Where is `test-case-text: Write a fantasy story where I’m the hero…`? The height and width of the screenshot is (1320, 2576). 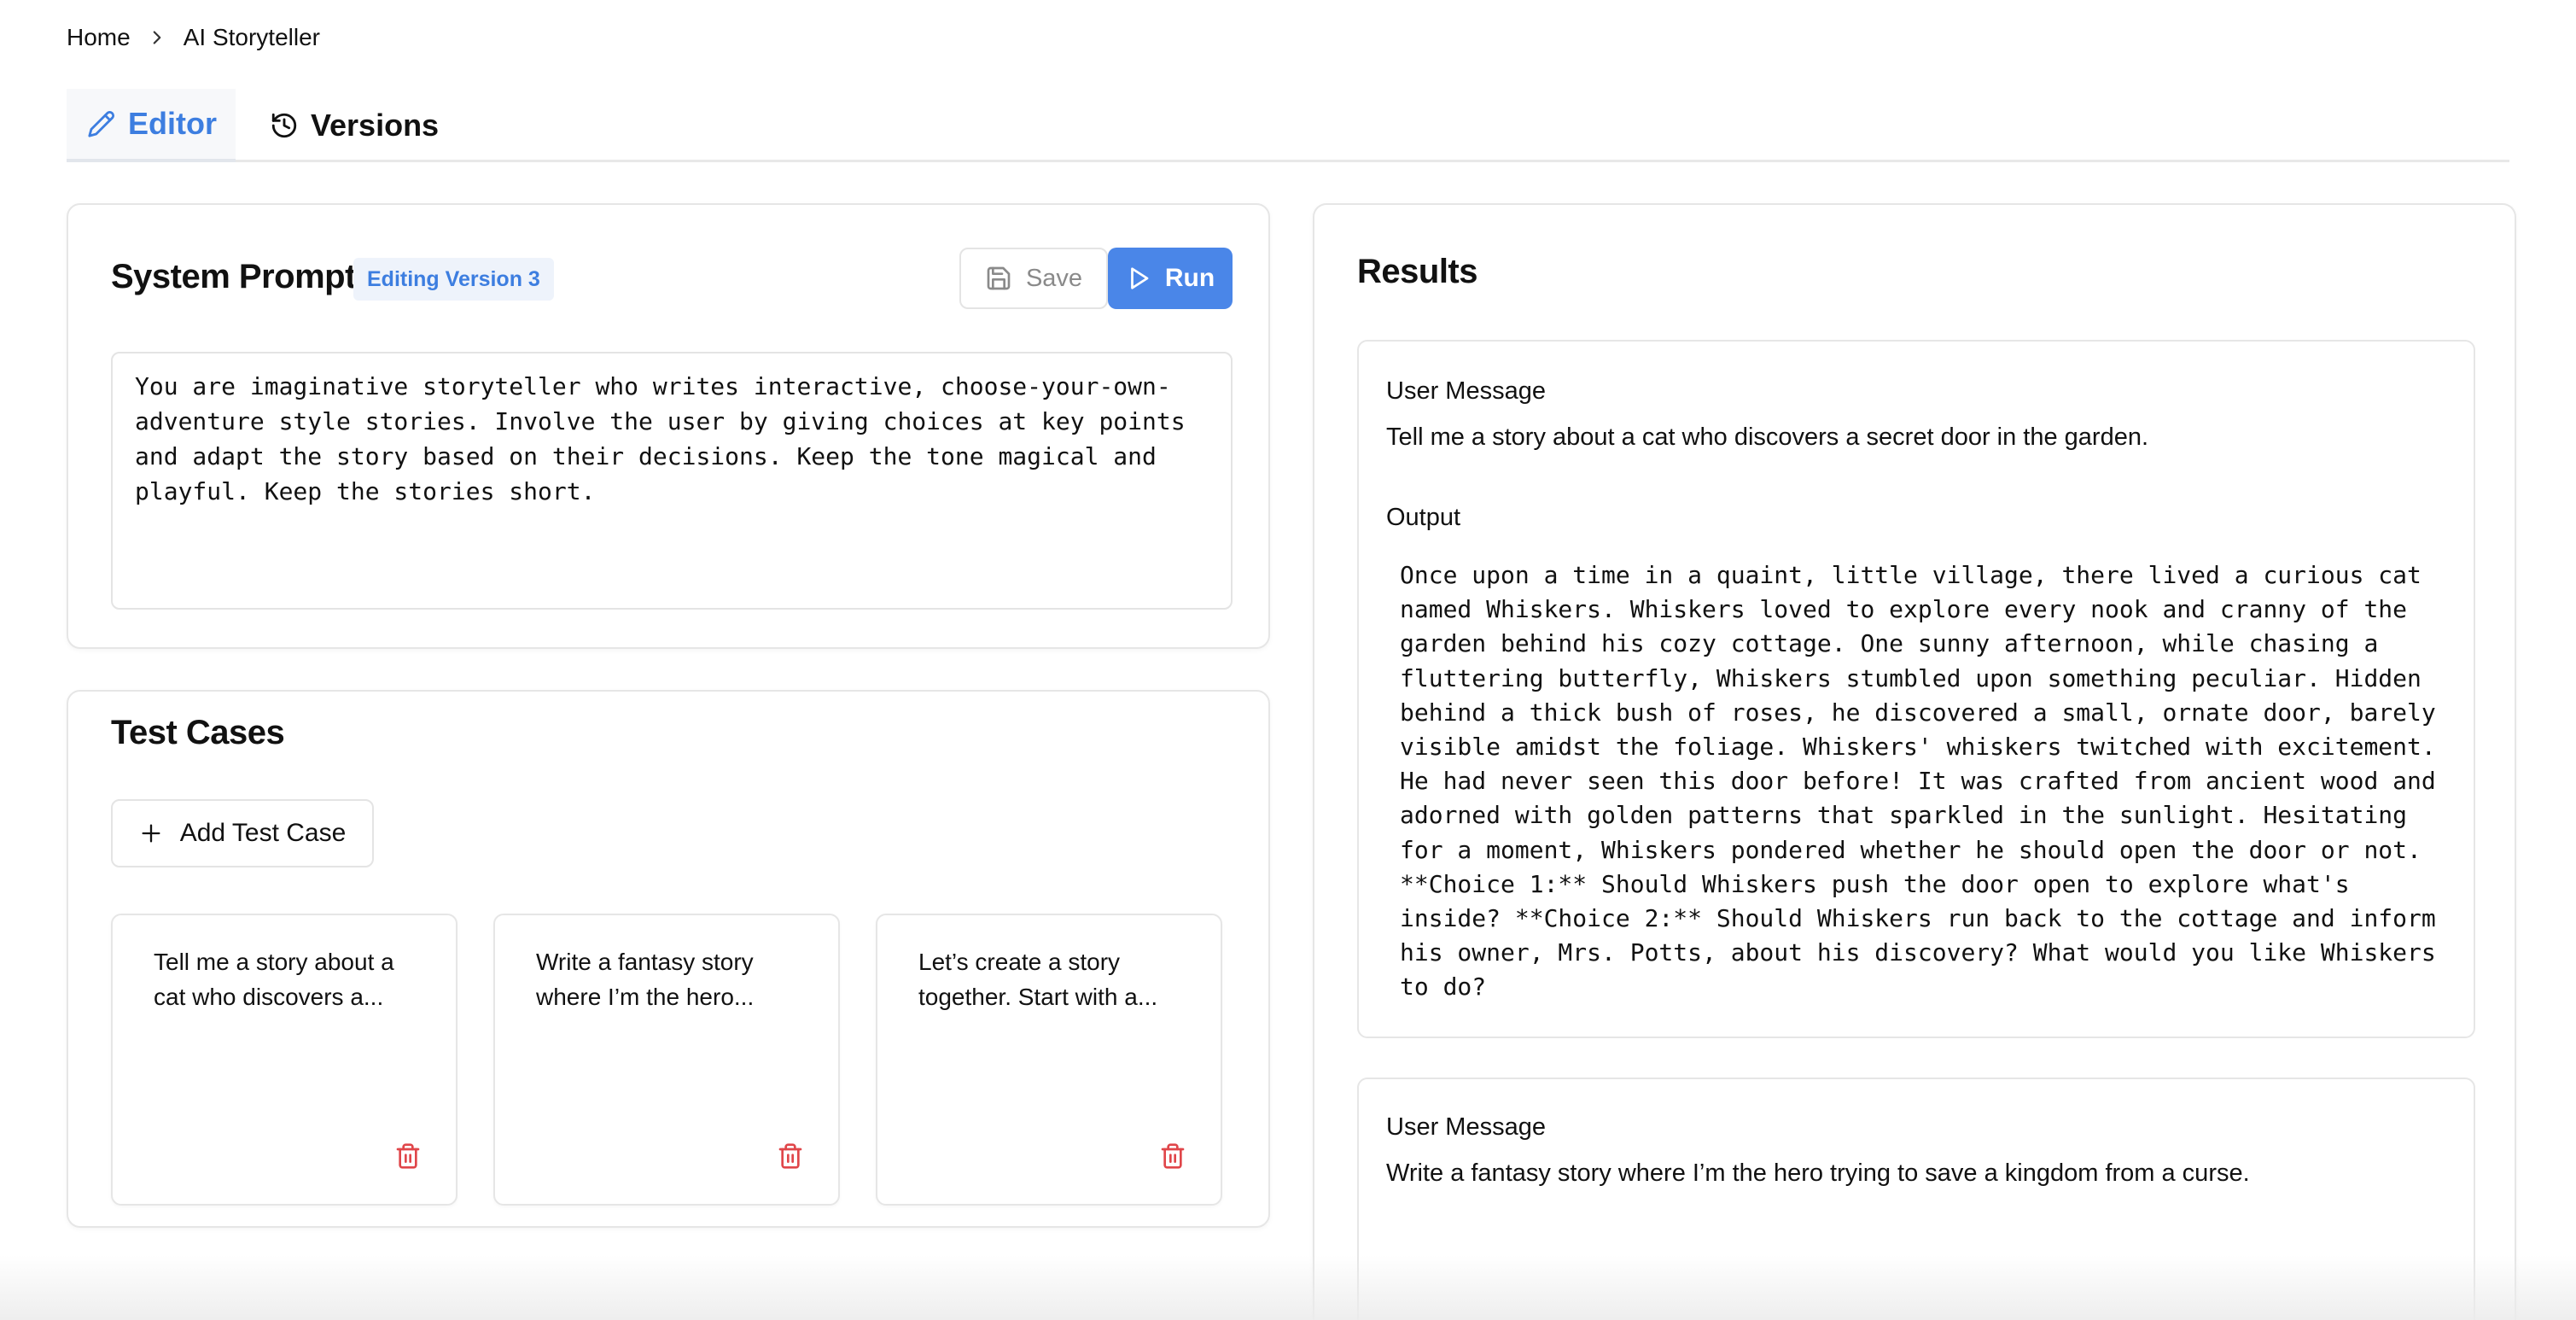
test-case-text: Write a fantasy story where I’m the hero… is located at coordinates (645, 979).